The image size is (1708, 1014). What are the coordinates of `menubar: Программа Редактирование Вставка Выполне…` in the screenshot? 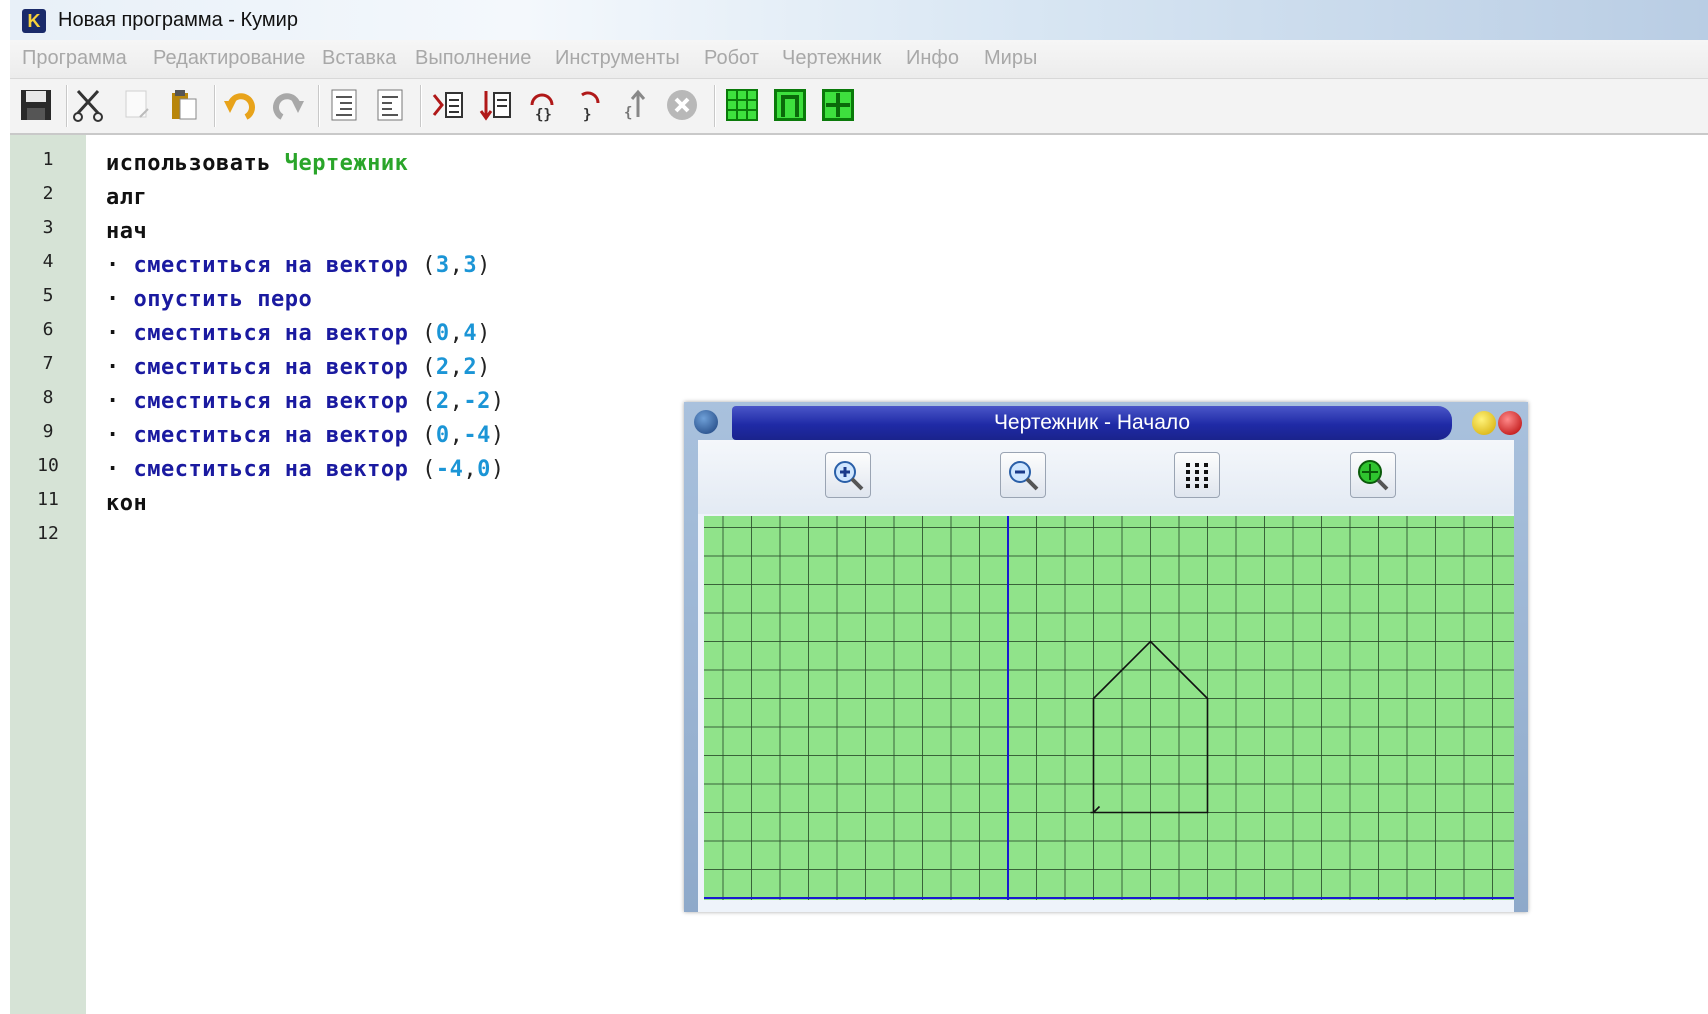 It's located at (859, 59).